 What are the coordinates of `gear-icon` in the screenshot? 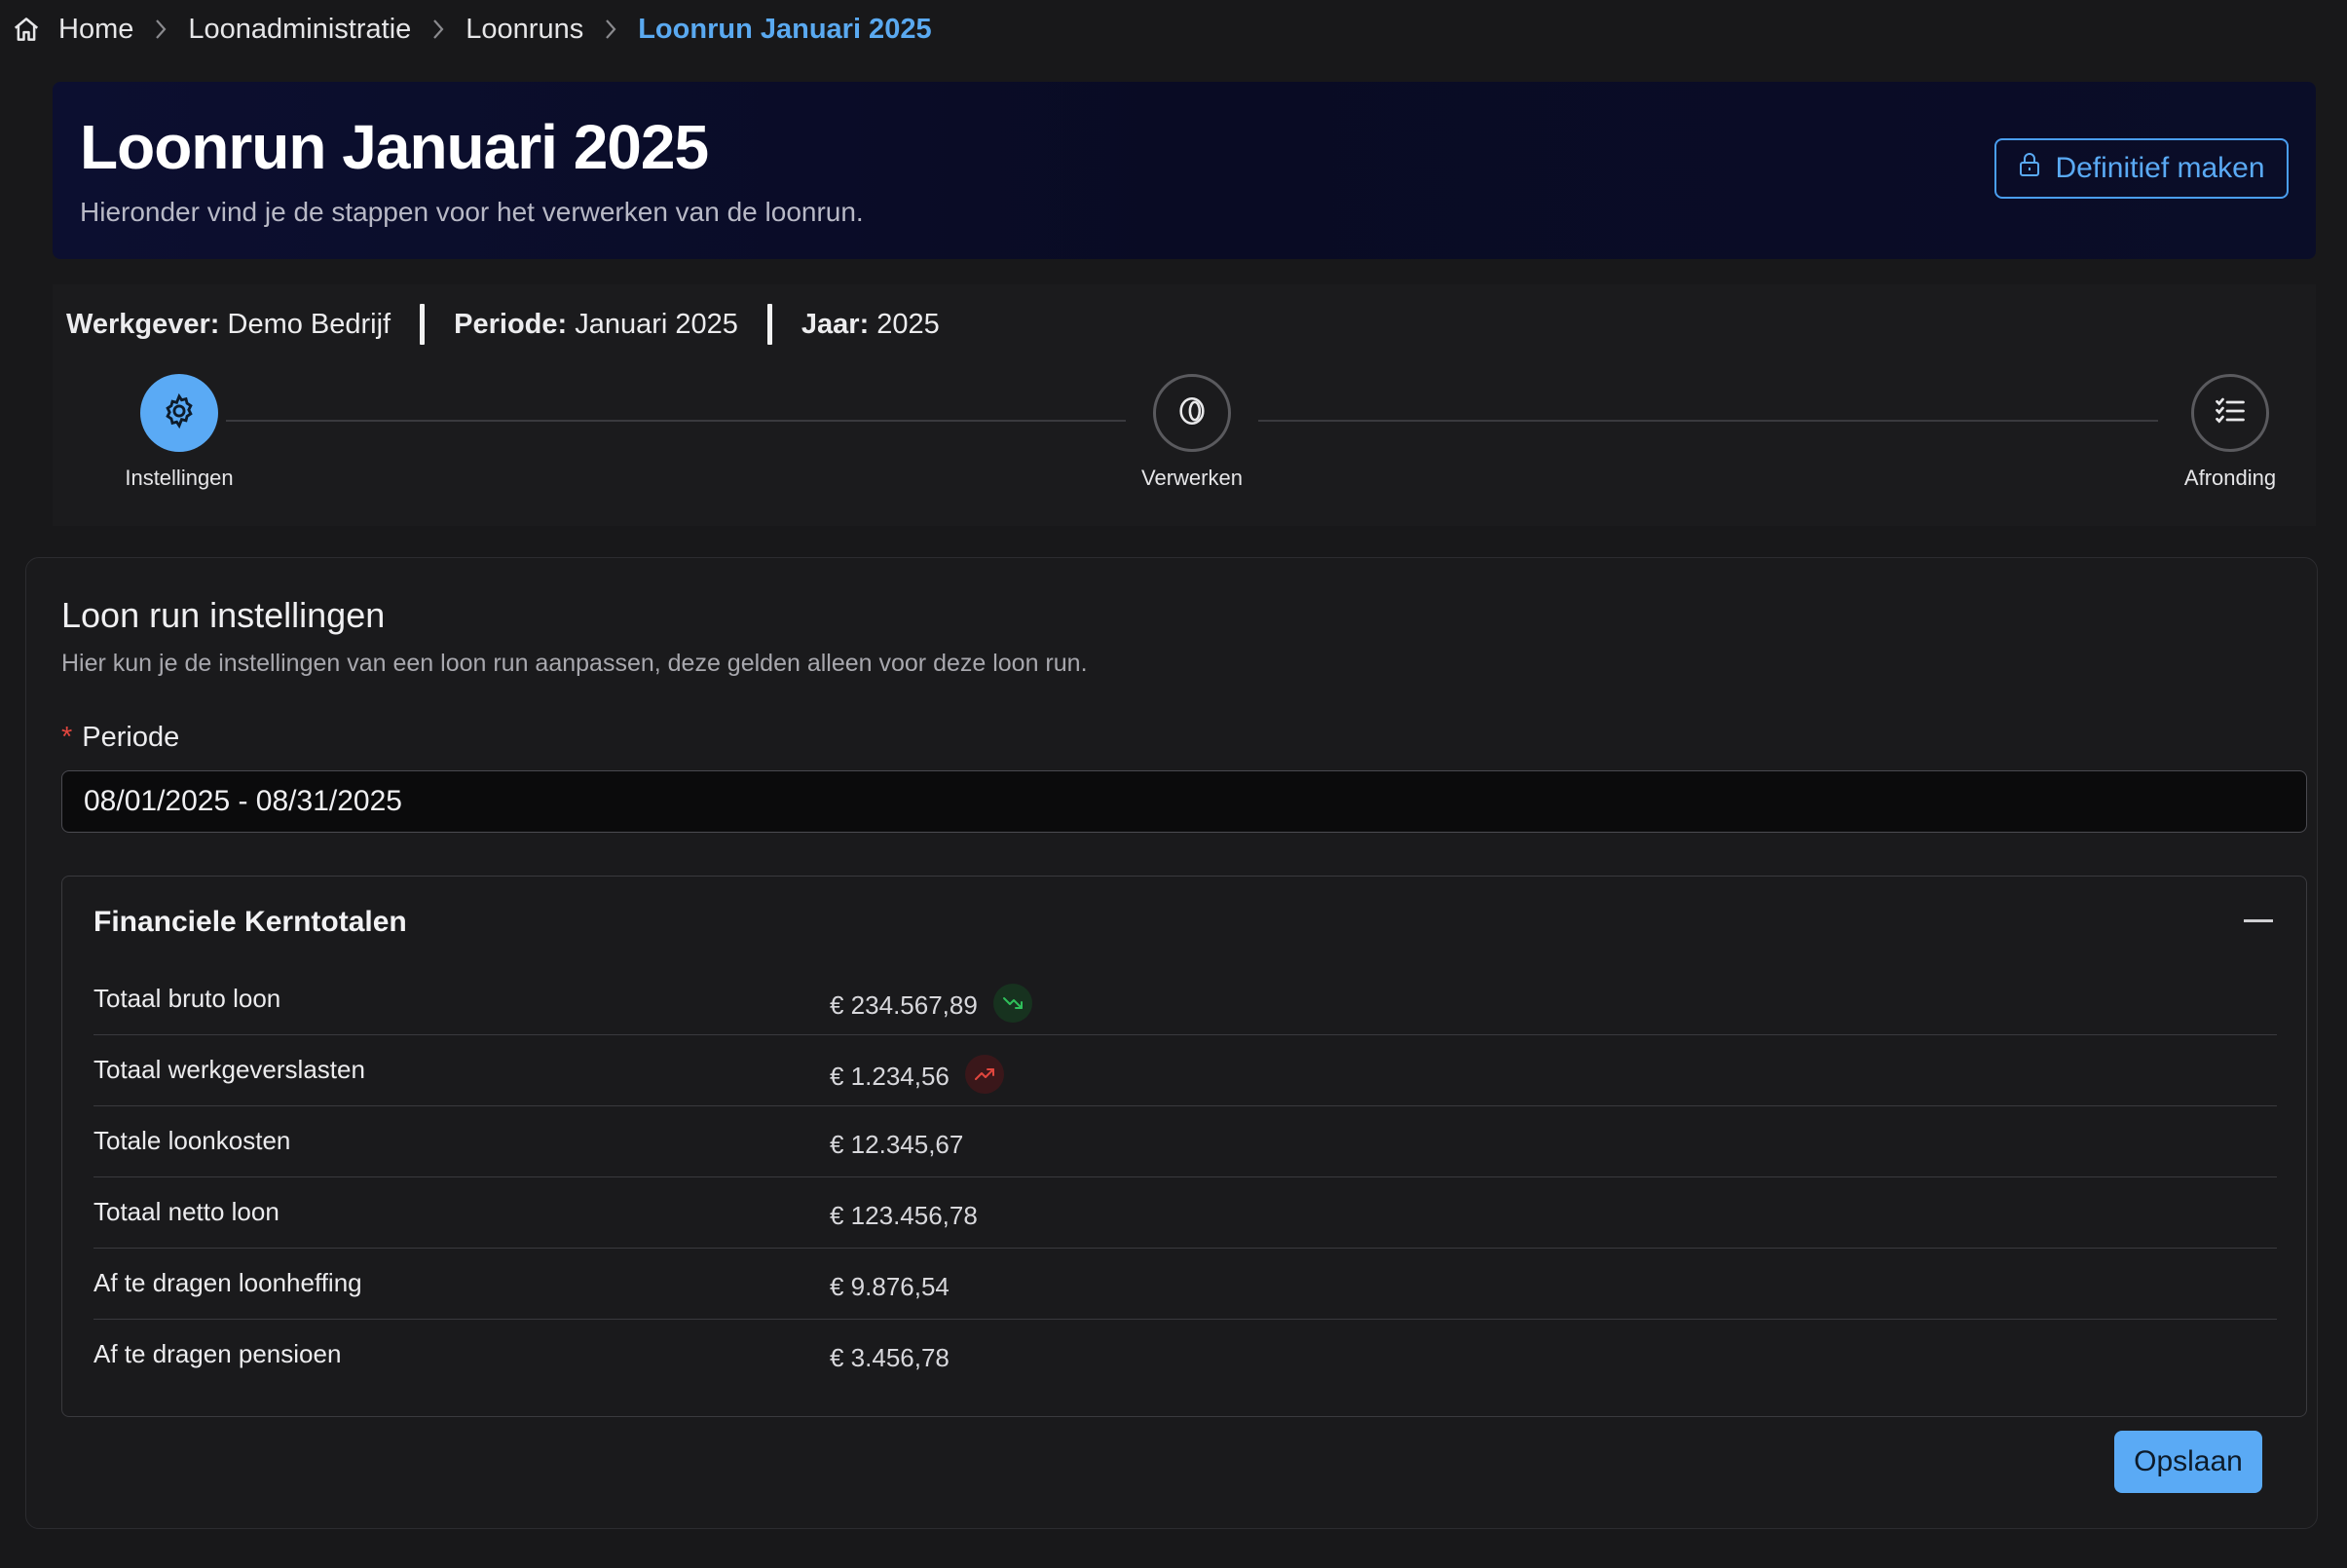 It's located at (179, 413).